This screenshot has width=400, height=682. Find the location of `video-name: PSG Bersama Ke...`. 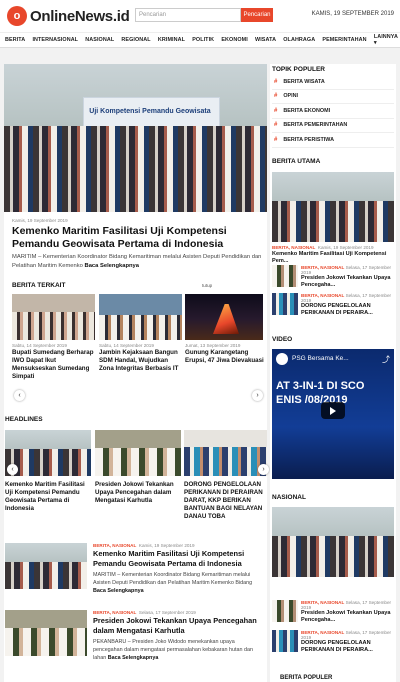

video-name: PSG Bersama Ke... is located at coordinates (320, 358).